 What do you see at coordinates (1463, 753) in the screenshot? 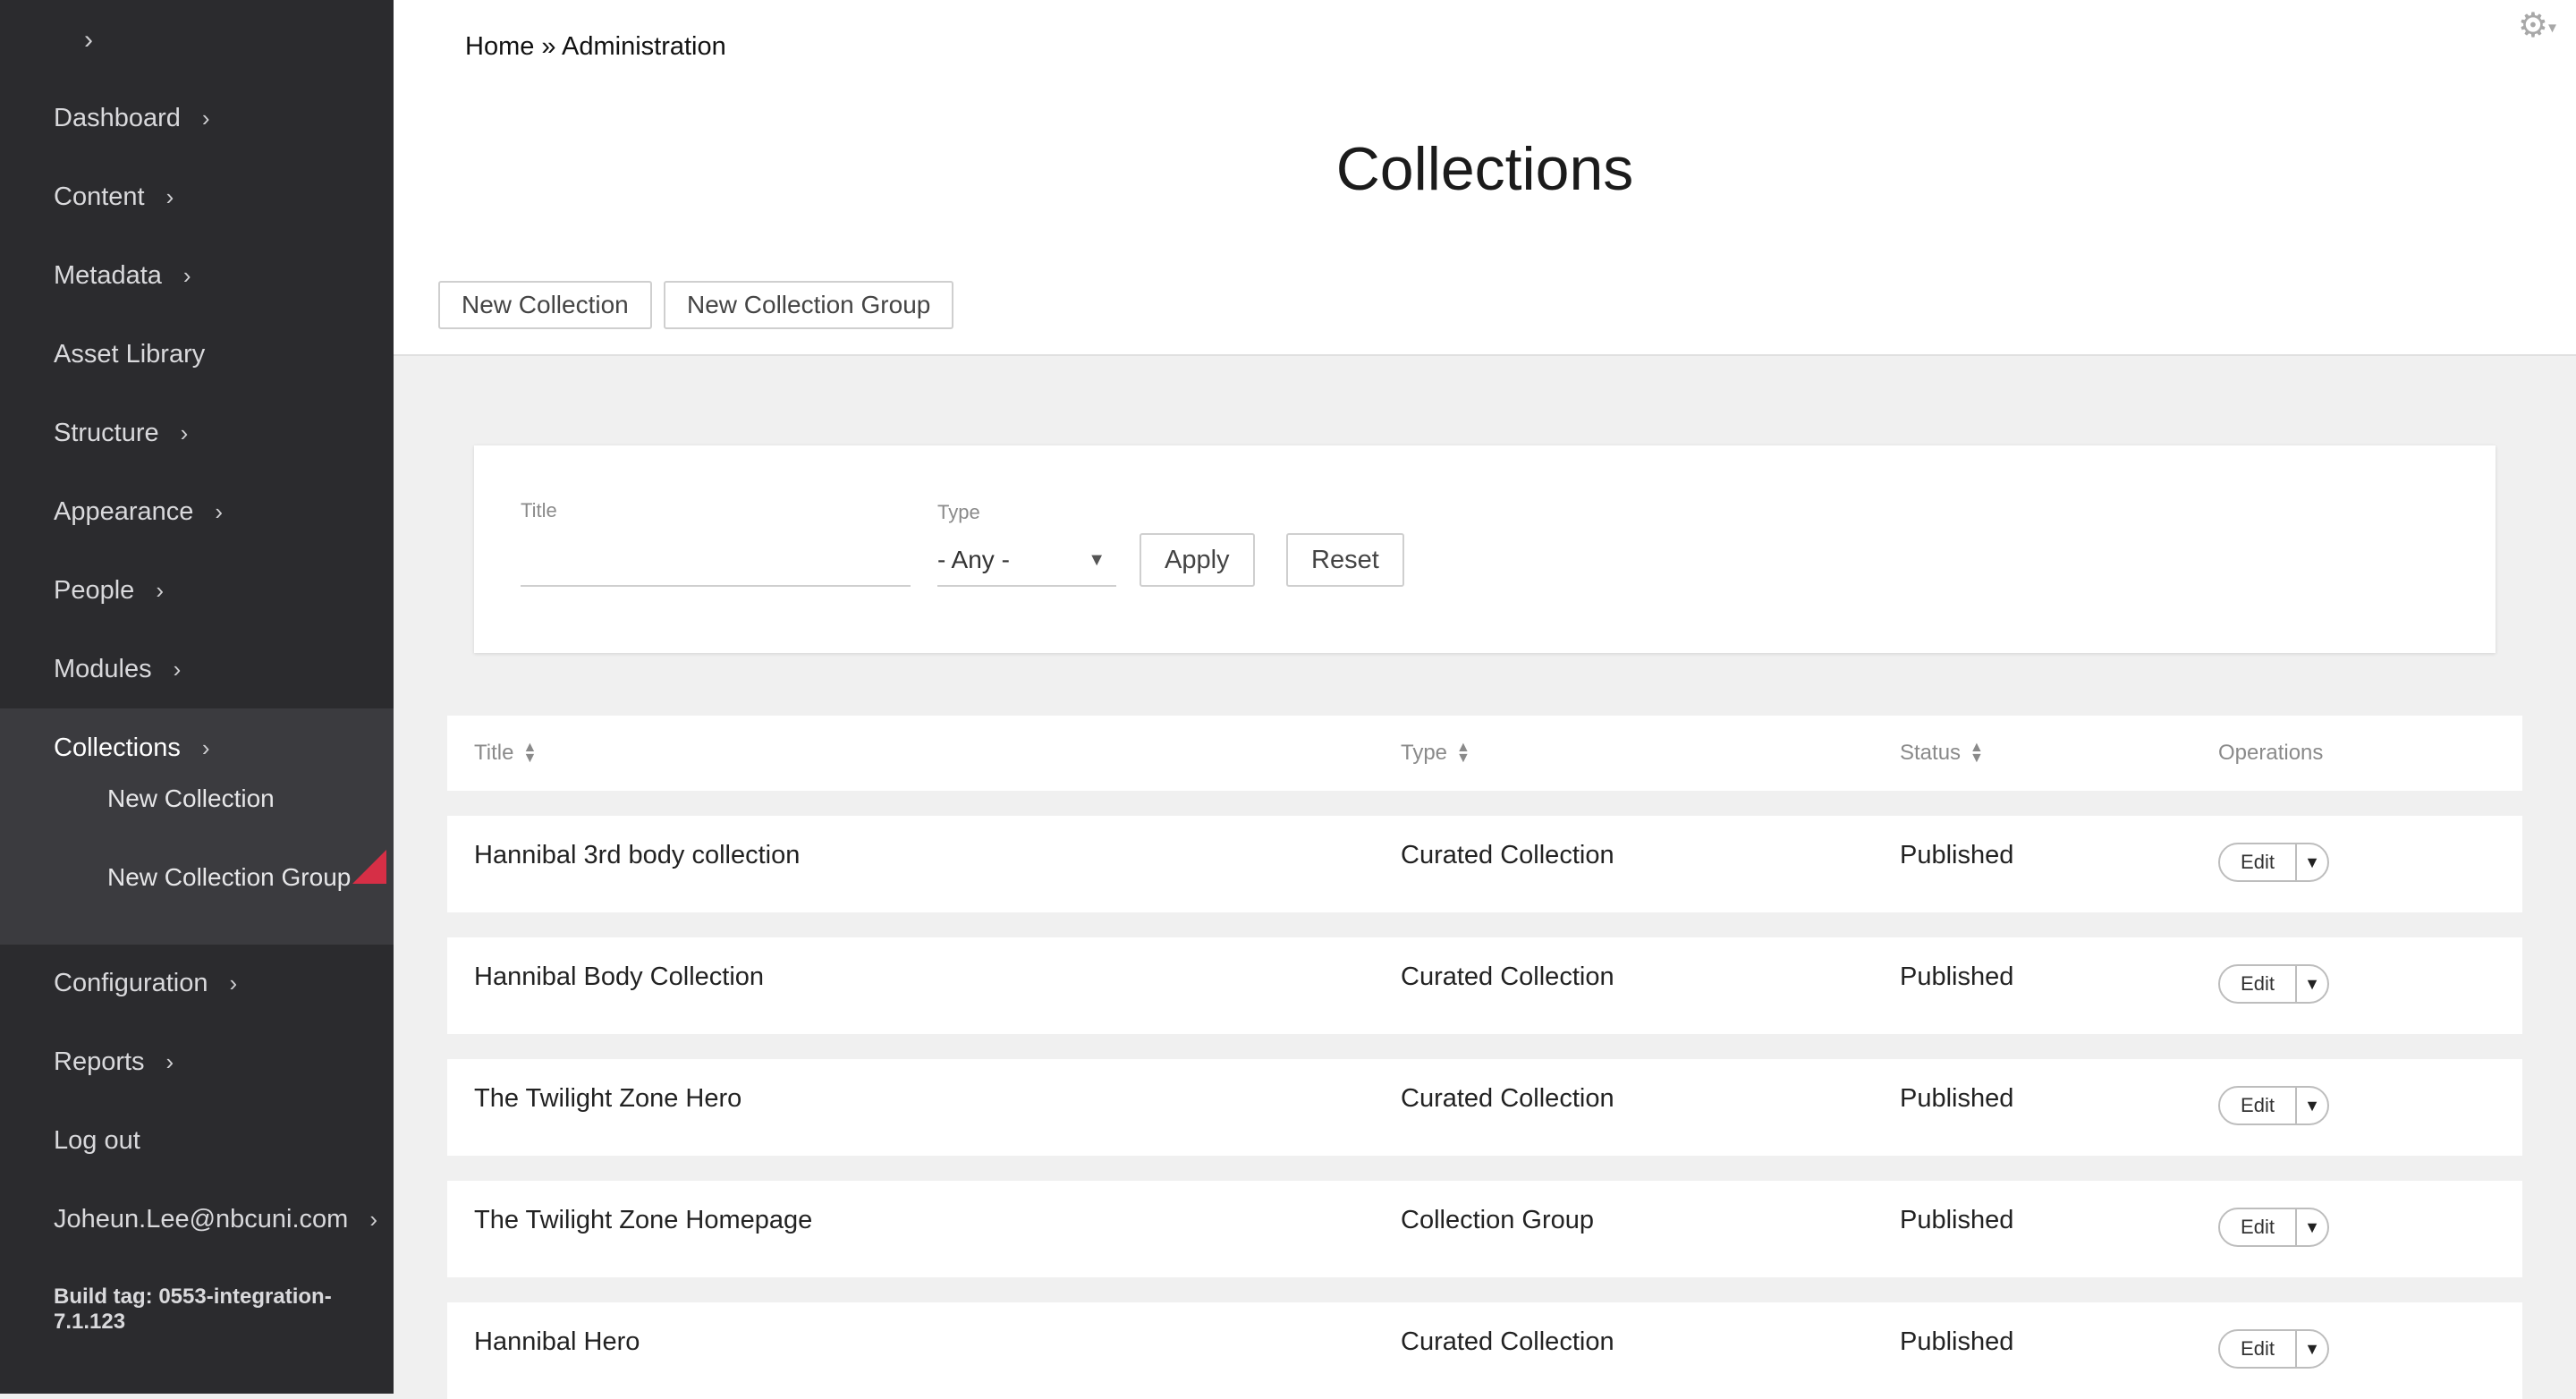
I see `sort-icon: ▲ ▼` at bounding box center [1463, 753].